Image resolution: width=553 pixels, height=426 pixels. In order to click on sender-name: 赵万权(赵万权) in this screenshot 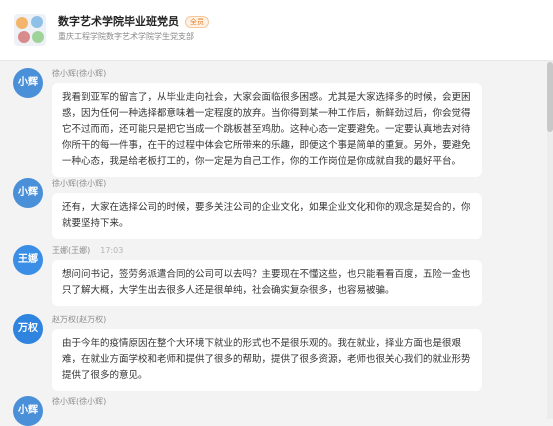, I will do `click(79, 319)`.